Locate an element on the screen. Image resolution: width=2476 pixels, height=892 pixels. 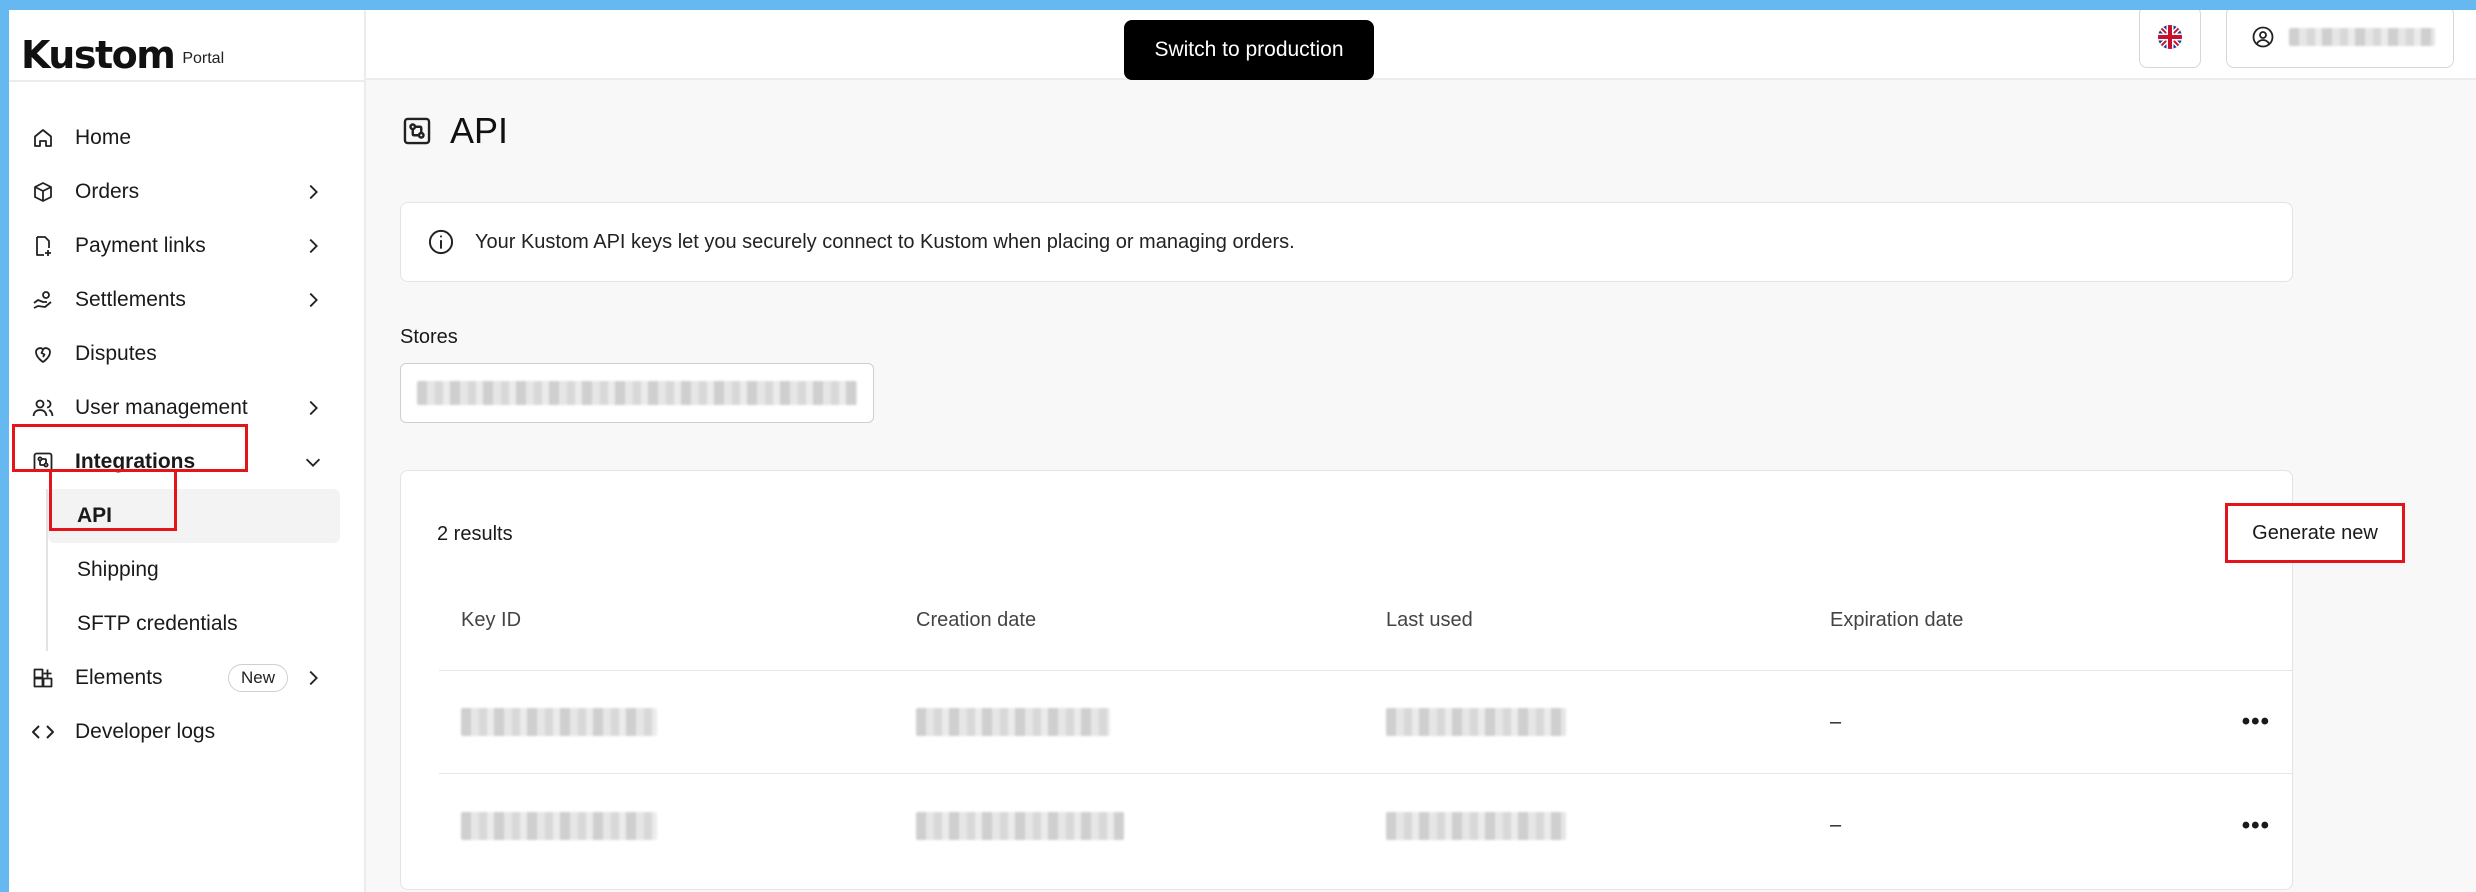
sidebar-item-label: Settlements is located at coordinates (130, 299).